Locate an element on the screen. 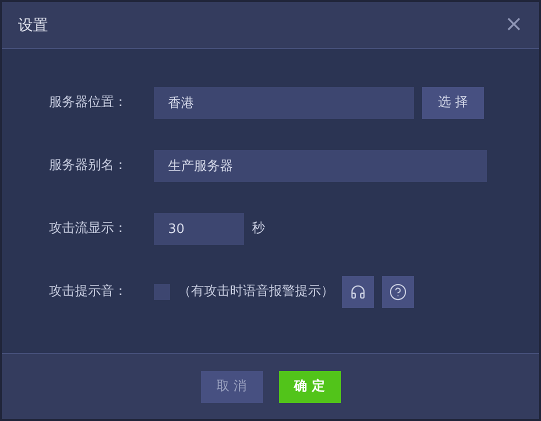 This screenshot has width=541, height=421. input-field: 30 is located at coordinates (199, 229).